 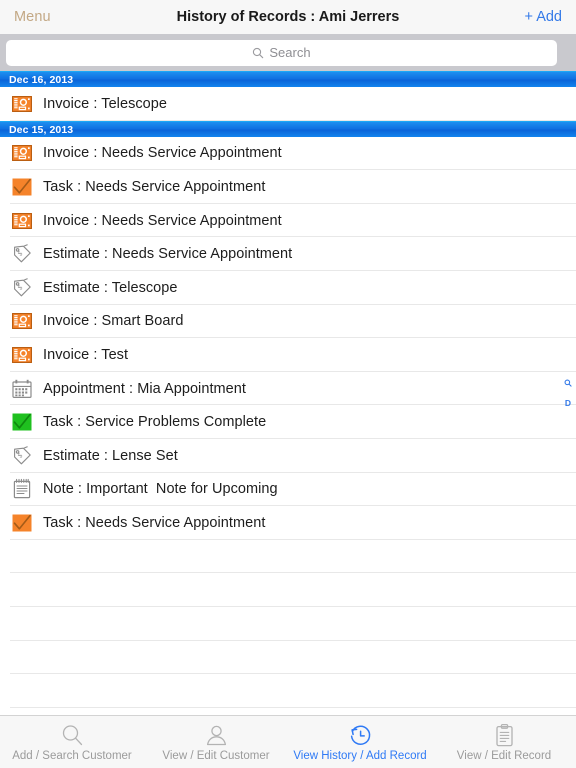 What do you see at coordinates (72, 756) in the screenshot?
I see `tab-label: Add / Search Customer` at bounding box center [72, 756].